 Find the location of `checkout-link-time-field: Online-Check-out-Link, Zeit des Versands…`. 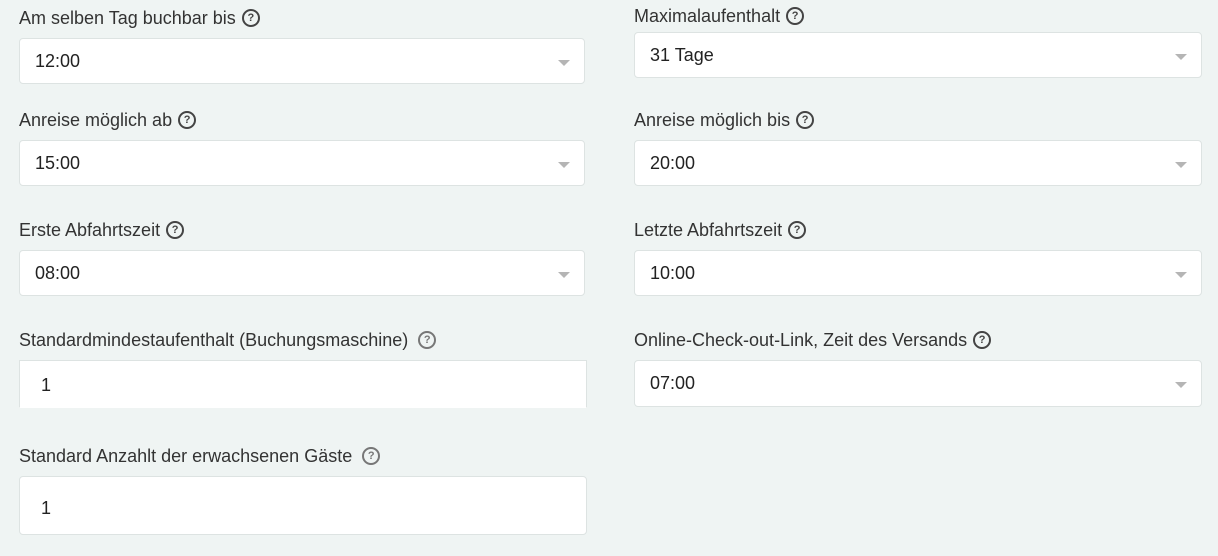

checkout-link-time-field: Online-Check-out-Link, Zeit des Versands… is located at coordinates (918, 369).